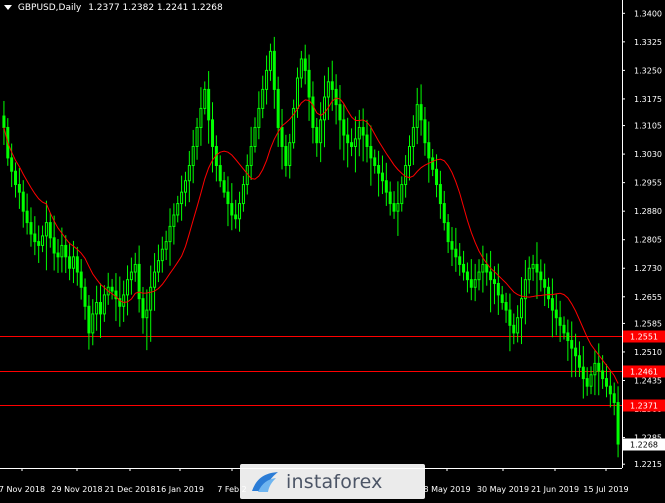 The width and height of the screenshot is (665, 503). Describe the element at coordinates (113, 8) in the screenshot. I see `chart-header: GBPUSD,Daily 1.2377 1.2382 1.2241 1.2268` at that location.